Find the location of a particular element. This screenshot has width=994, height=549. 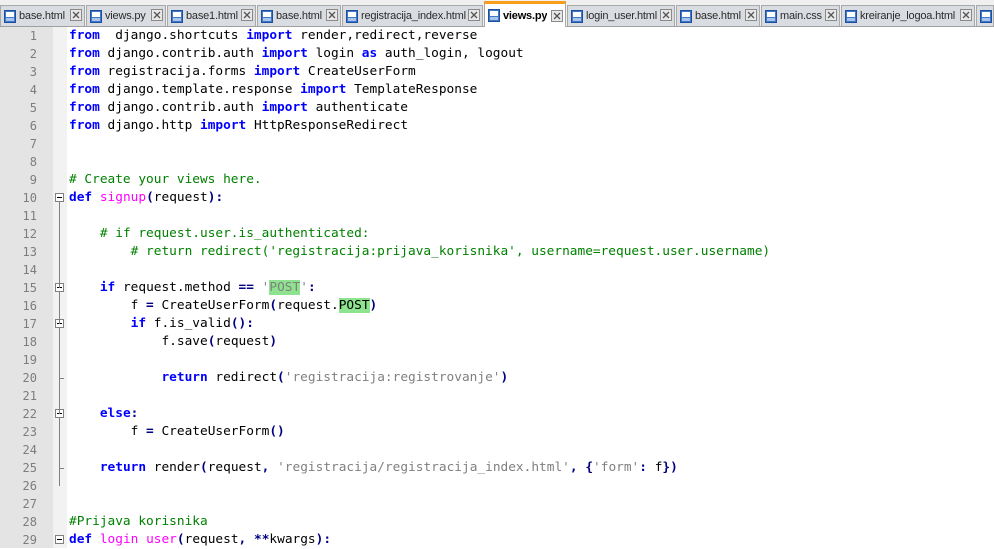

tab-label: base1.html is located at coordinates (212, 16).